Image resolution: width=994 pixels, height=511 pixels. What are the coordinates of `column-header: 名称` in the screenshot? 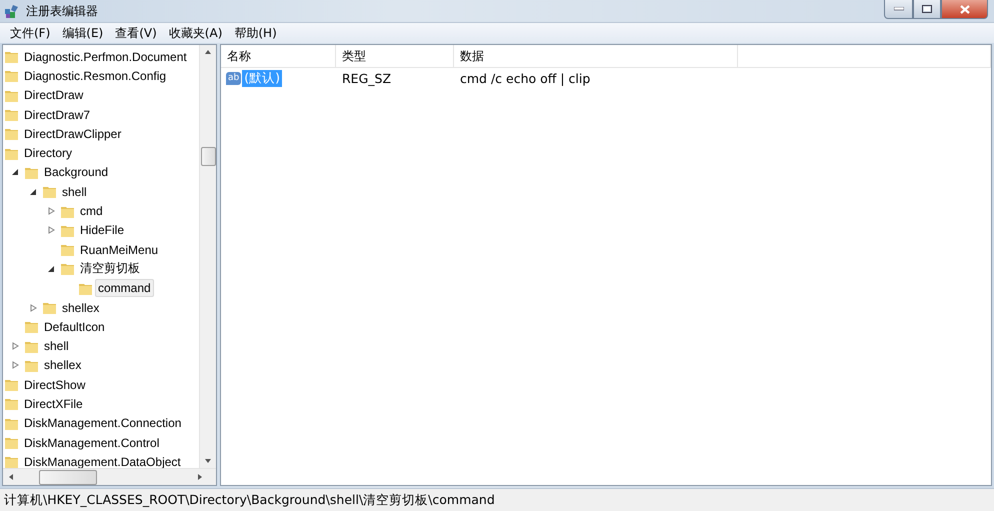 It's located at (278, 56).